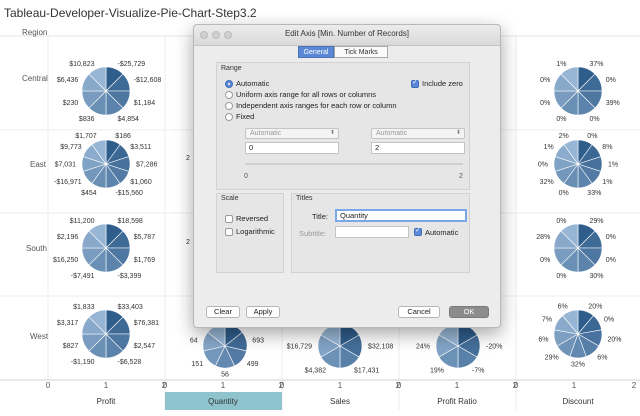 The height and width of the screenshot is (416, 640). Describe the element at coordinates (39, 336) in the screenshot. I see `region-label-west: West` at that location.